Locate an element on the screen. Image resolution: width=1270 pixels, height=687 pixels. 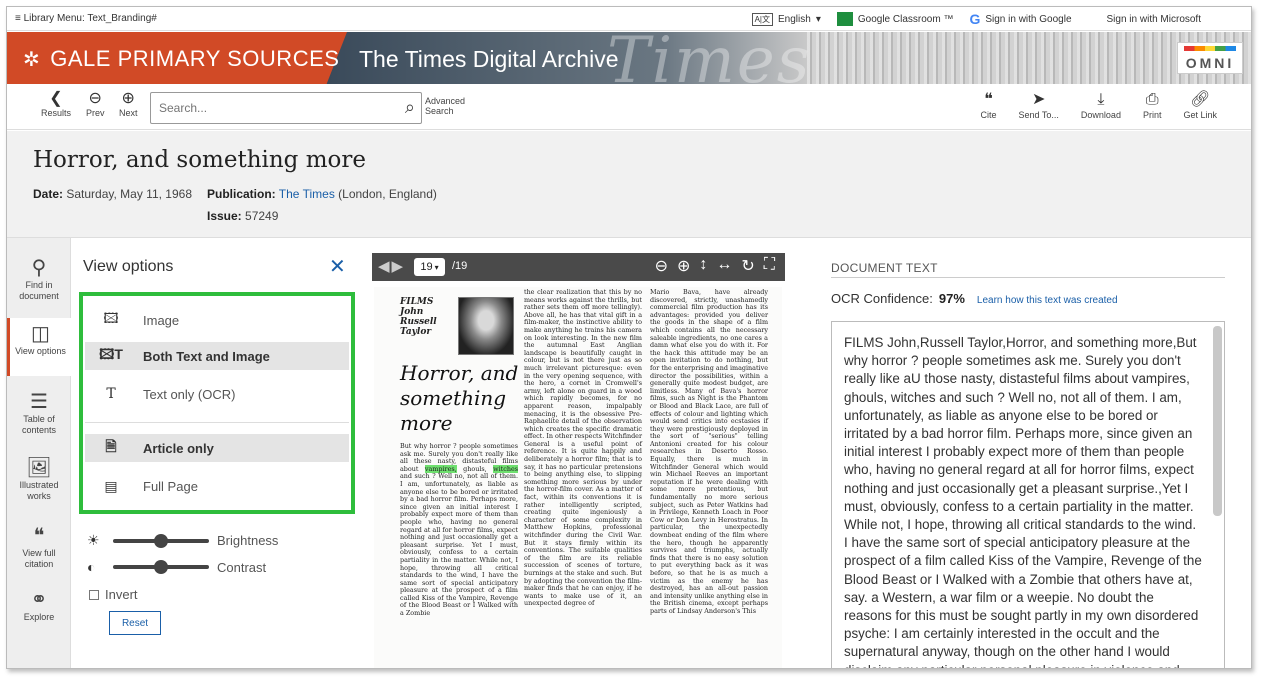
print-button: ⎙ Print is located at coordinates (1152, 105).